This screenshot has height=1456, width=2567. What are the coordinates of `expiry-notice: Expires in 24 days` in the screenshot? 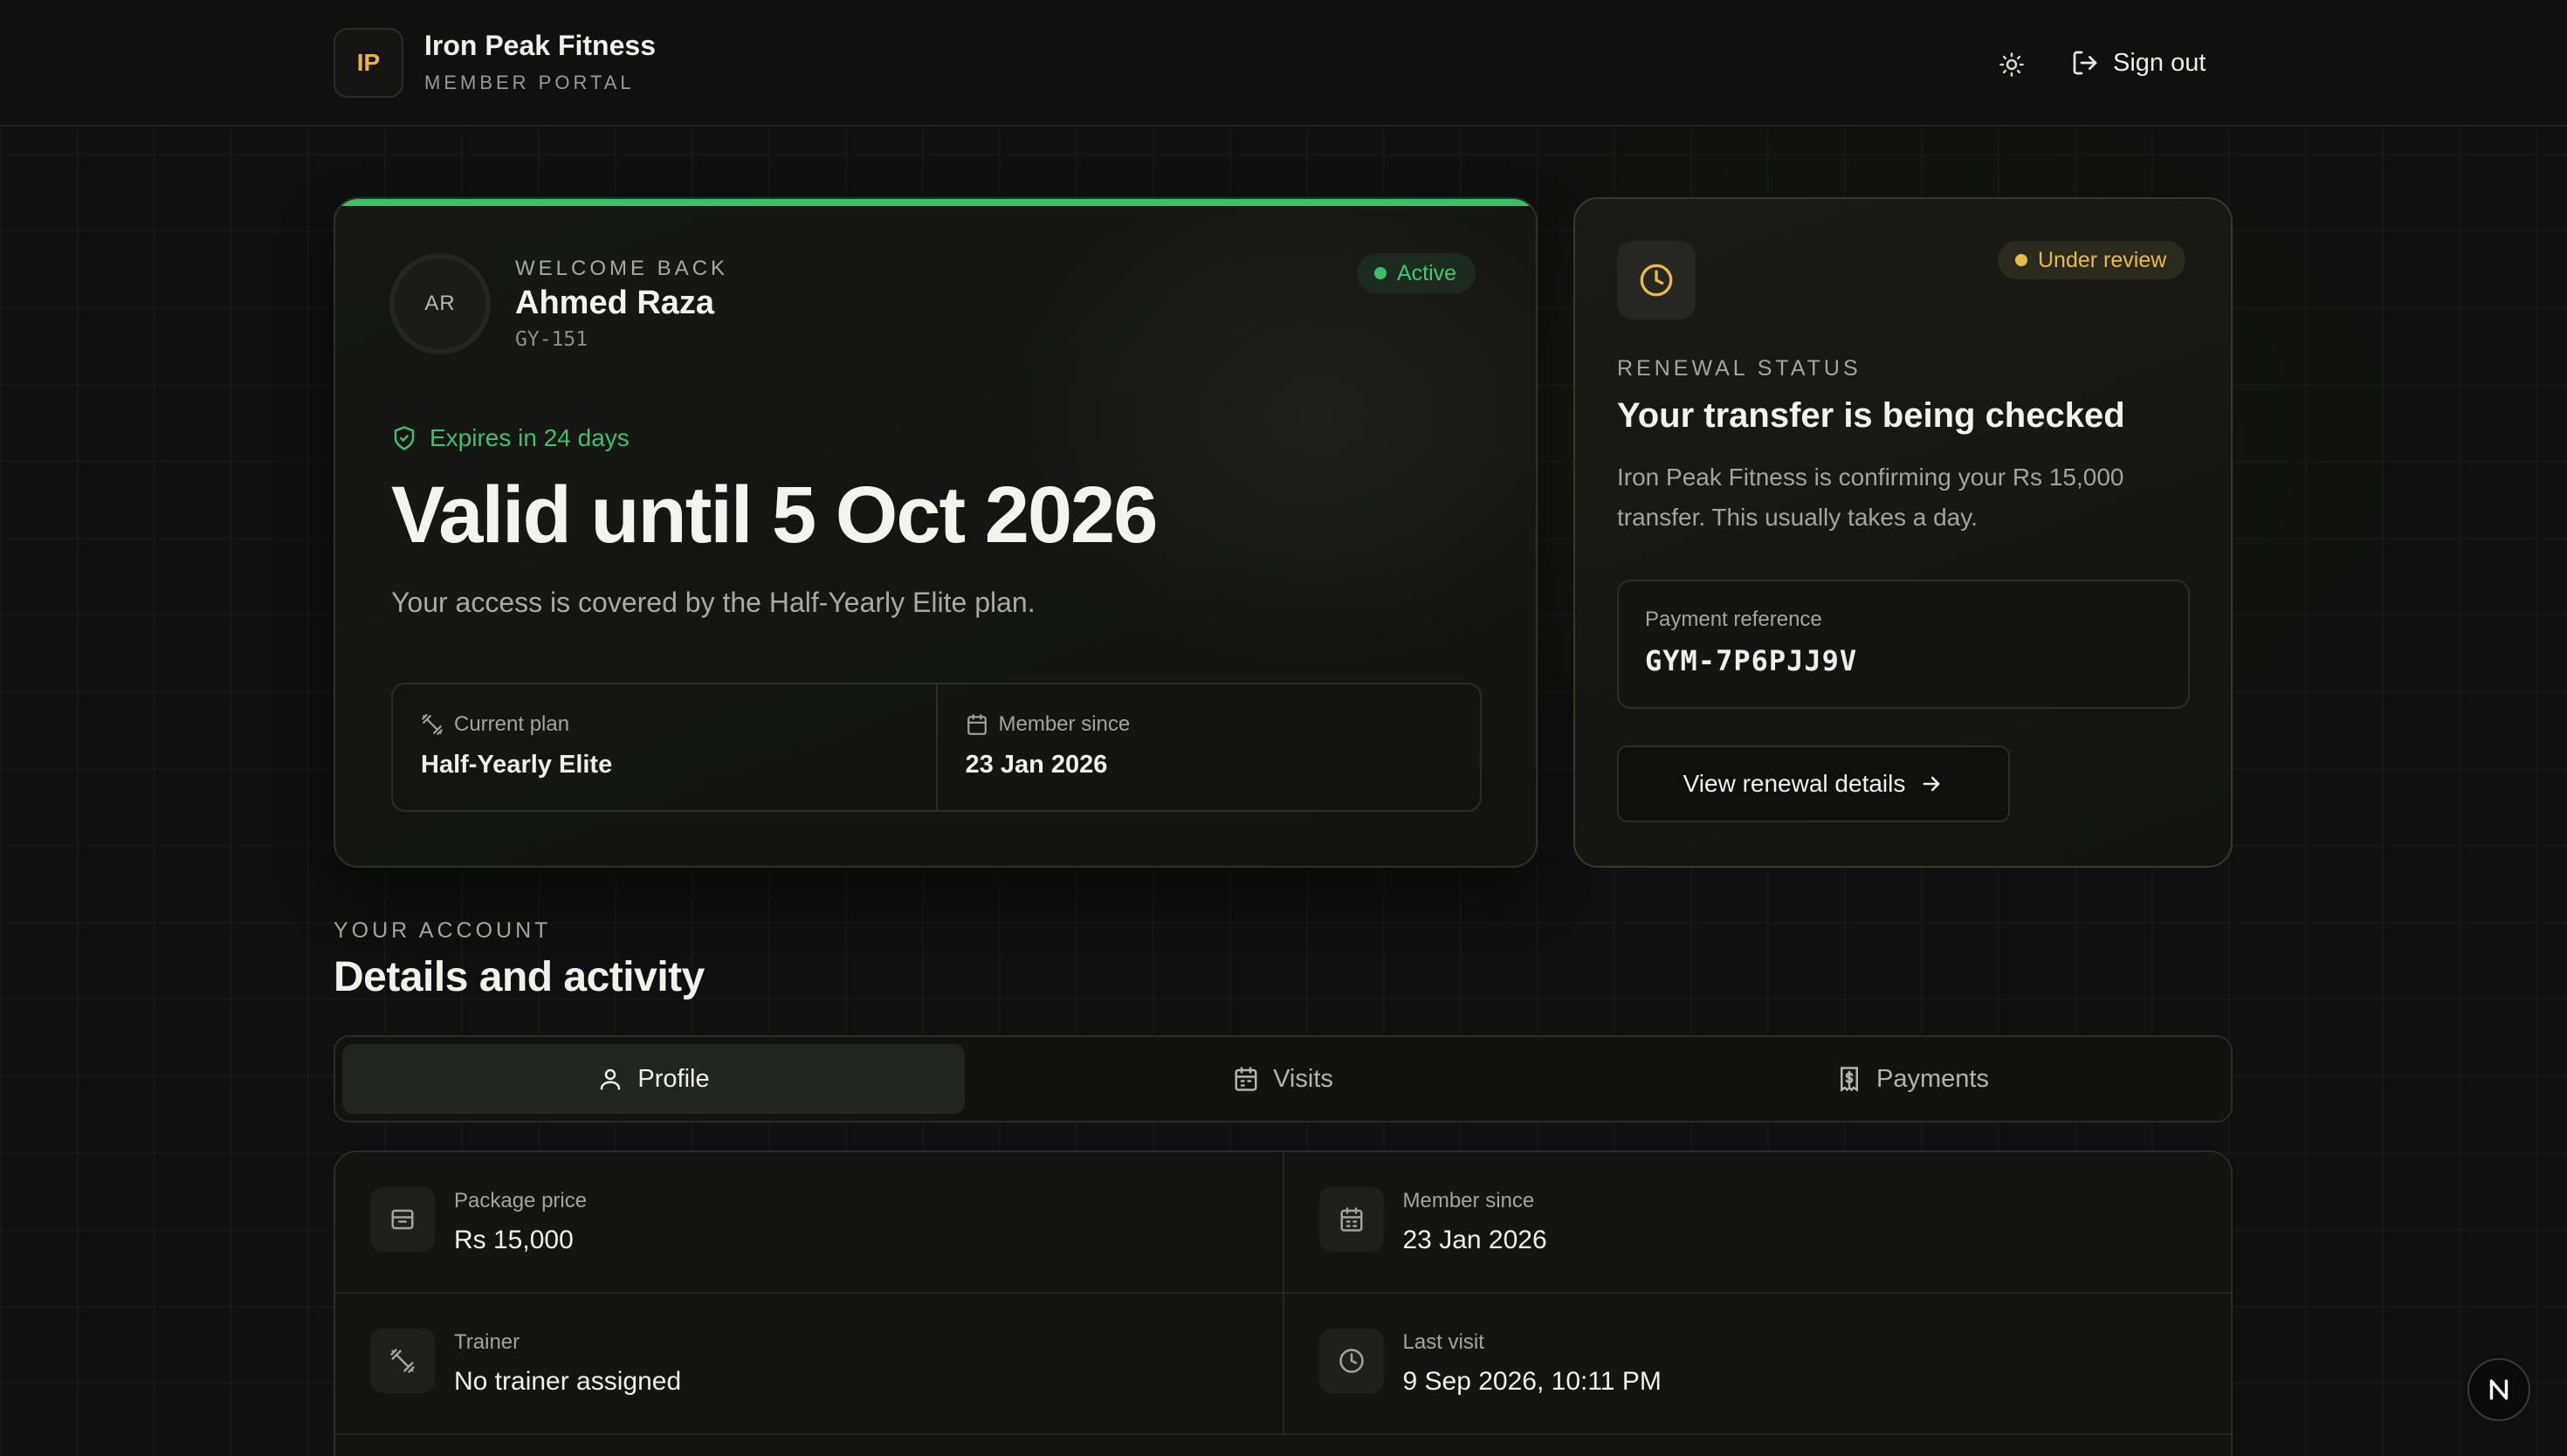 It's located at (510, 438).